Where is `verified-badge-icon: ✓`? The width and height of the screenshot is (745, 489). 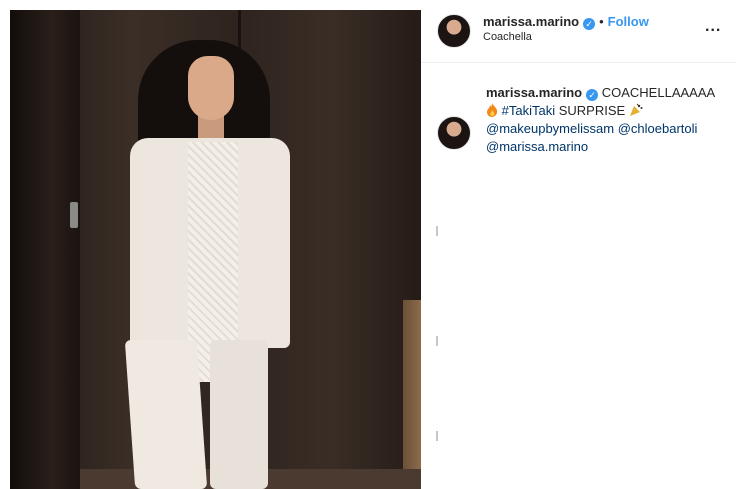 verified-badge-icon: ✓ is located at coordinates (589, 24).